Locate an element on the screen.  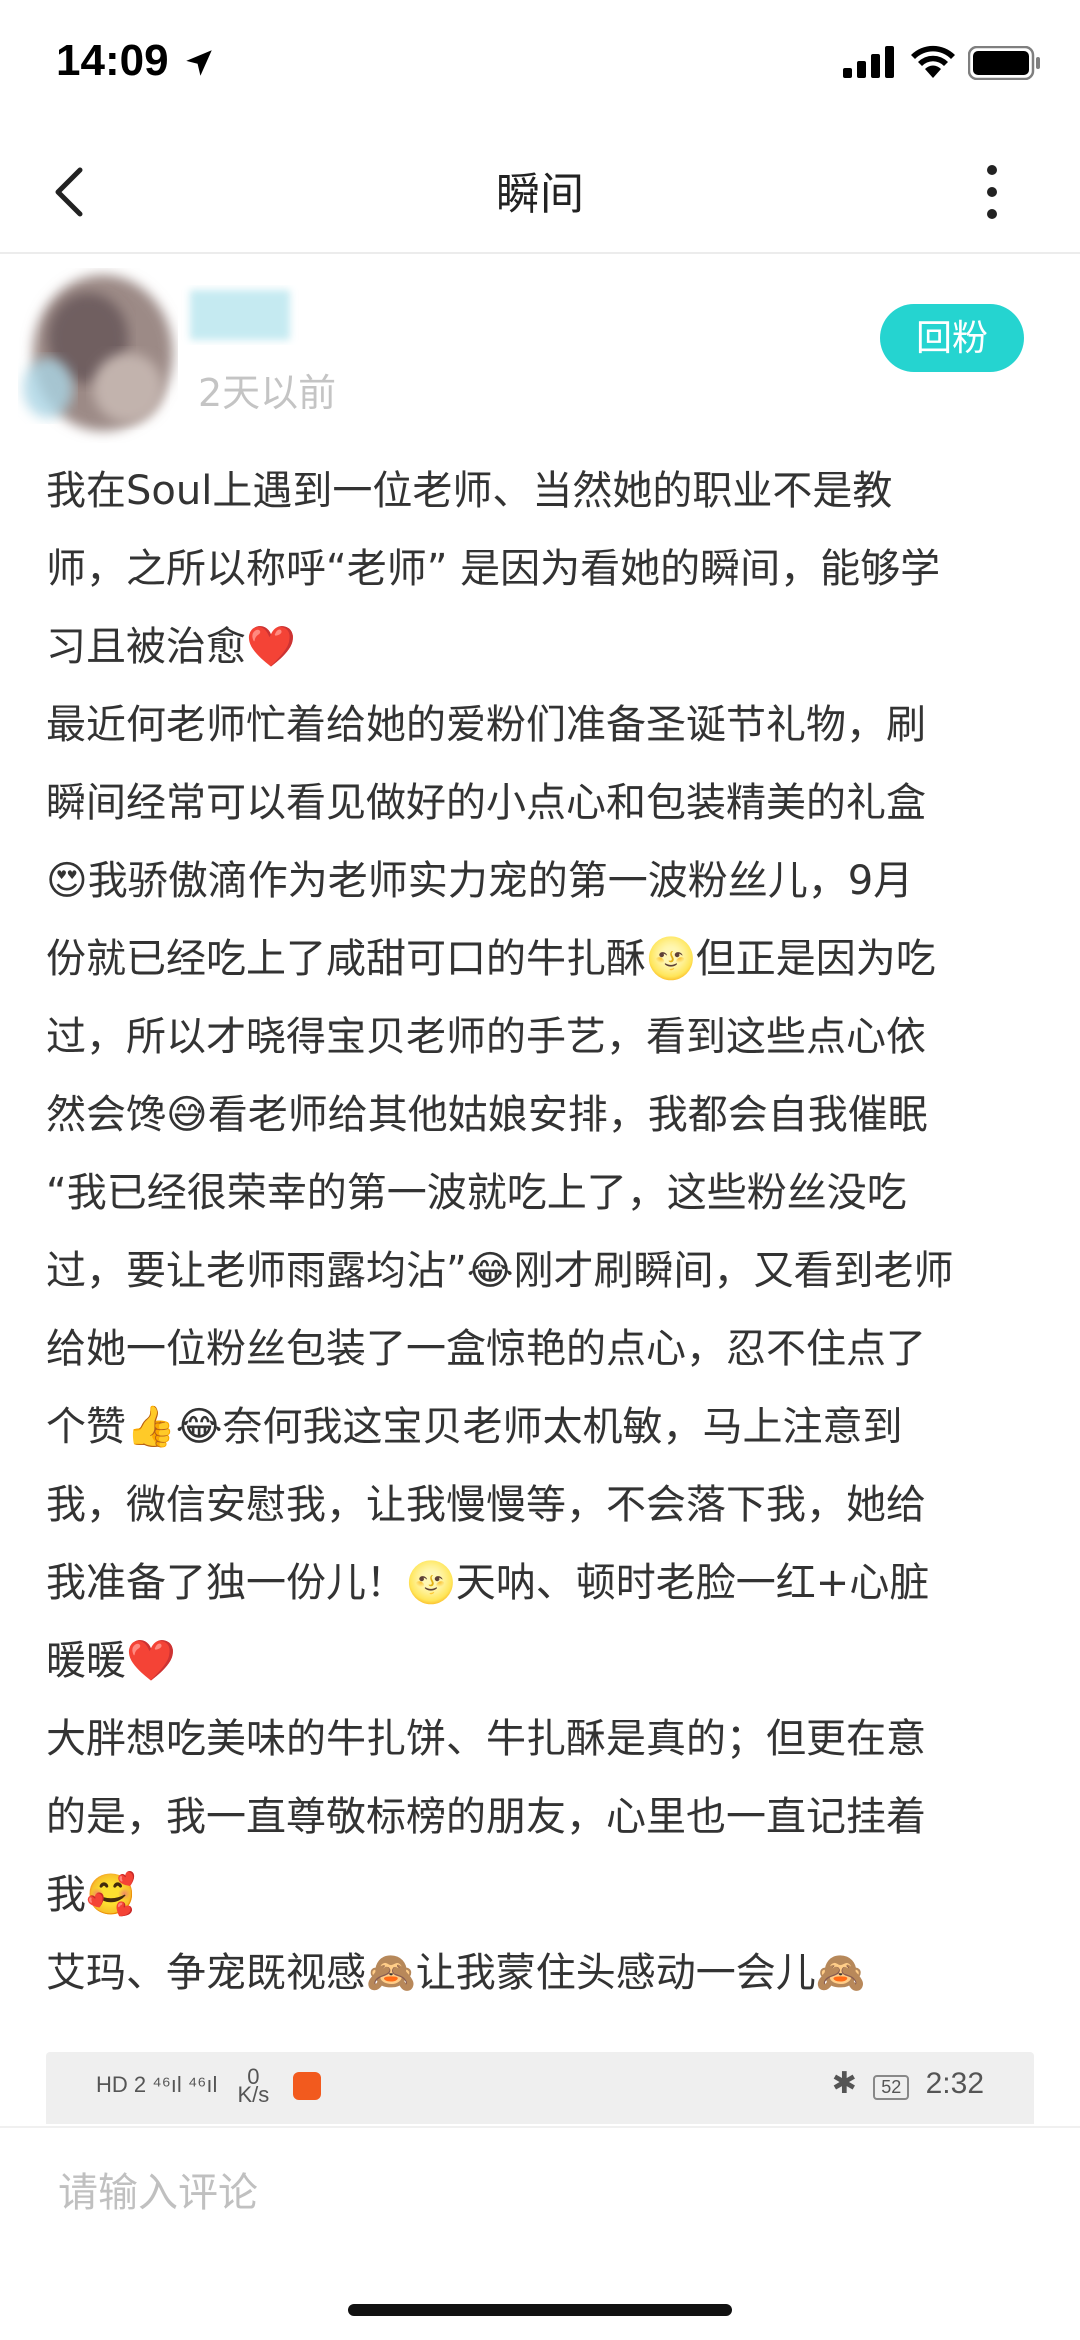
preview-status-left: HD 2 ⁴⁶ıl ⁴⁶ıl 0 K/s is located at coordinates (209, 2086).